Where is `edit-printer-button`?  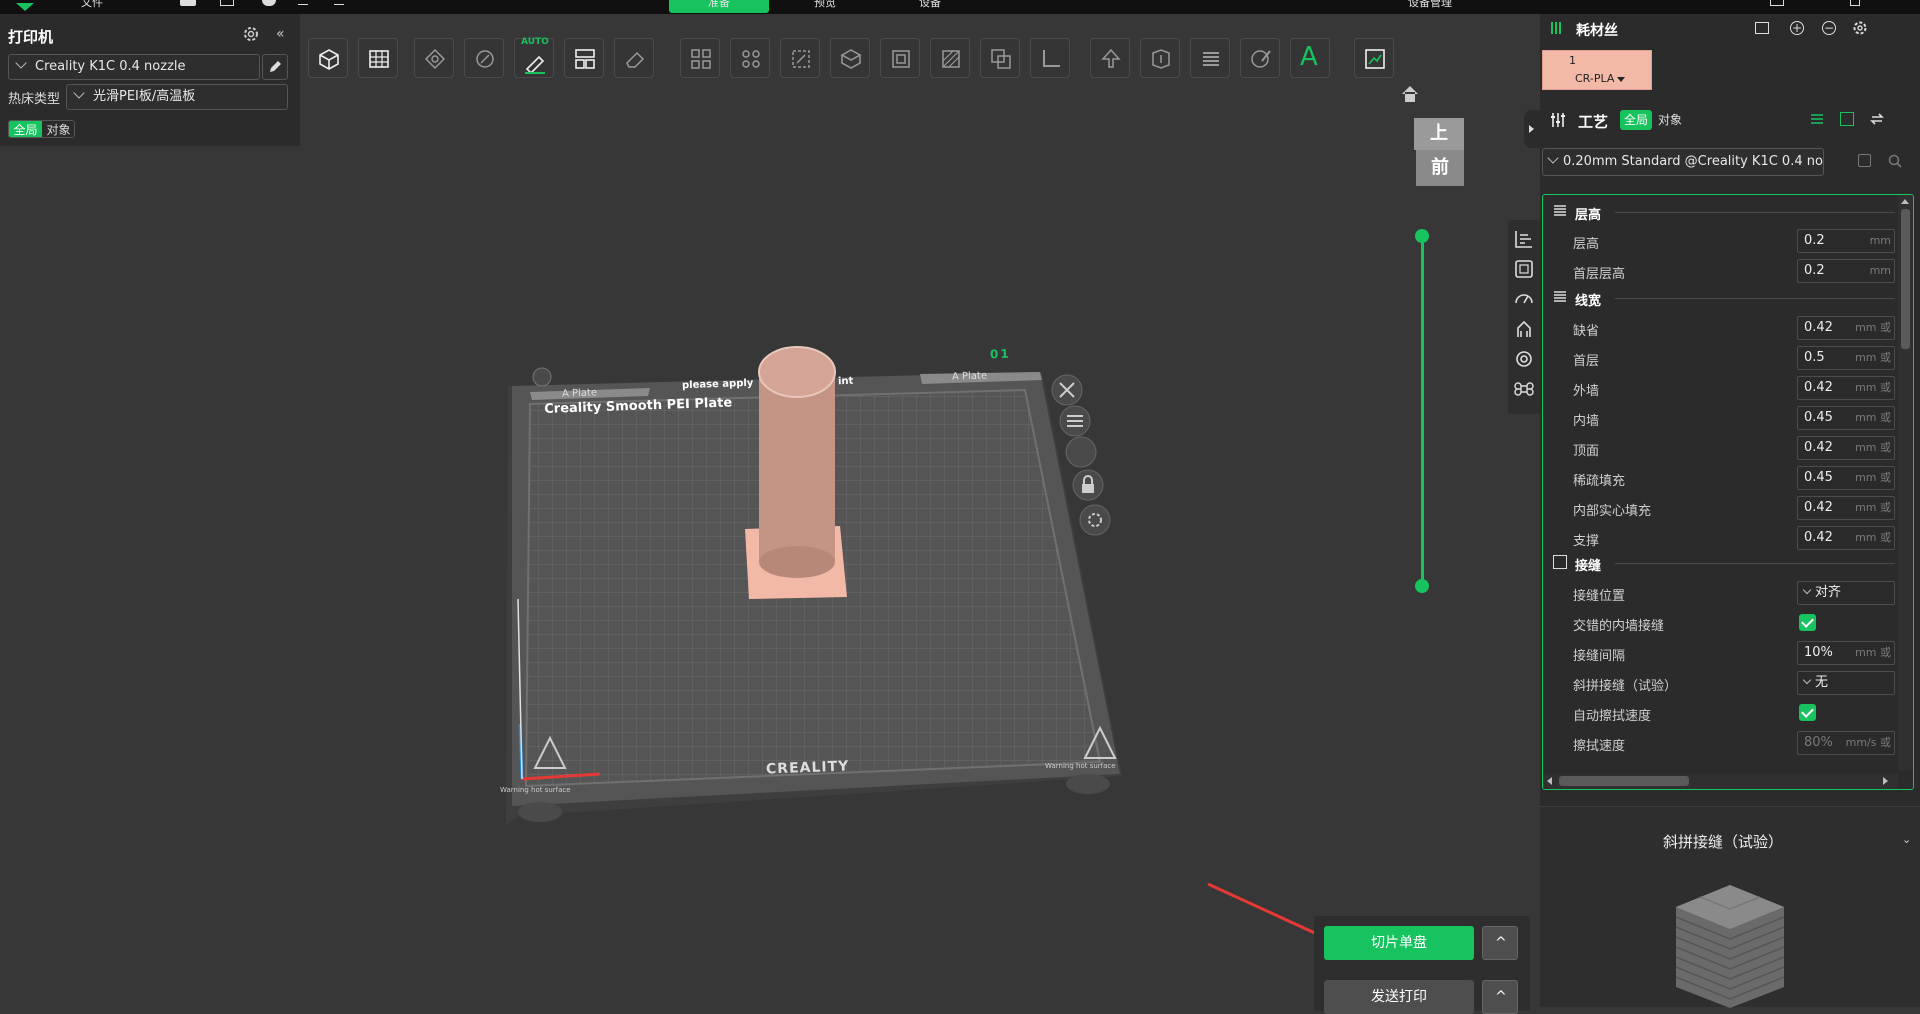
edit-printer-button is located at coordinates (275, 67).